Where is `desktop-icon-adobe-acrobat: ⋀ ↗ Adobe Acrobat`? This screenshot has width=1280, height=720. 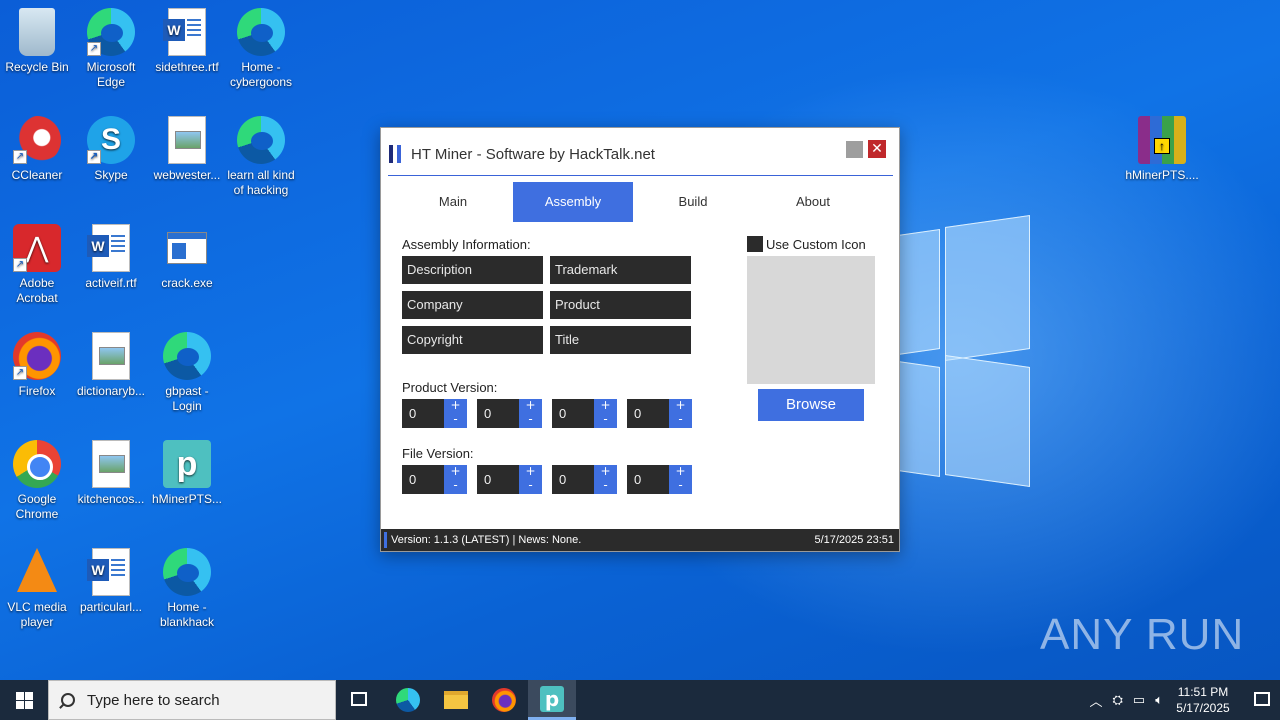 desktop-icon-adobe-acrobat: ⋀ ↗ Adobe Acrobat is located at coordinates (37, 265).